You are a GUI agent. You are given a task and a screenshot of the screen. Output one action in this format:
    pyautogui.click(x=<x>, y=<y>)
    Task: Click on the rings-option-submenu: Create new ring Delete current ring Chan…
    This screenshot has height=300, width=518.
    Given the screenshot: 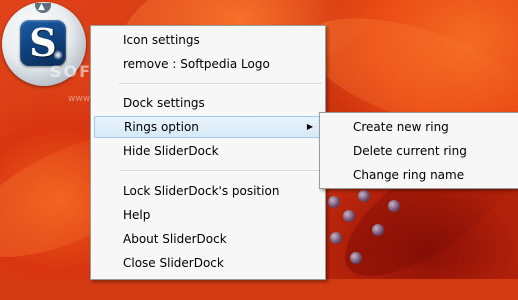 What is the action you would take?
    pyautogui.click(x=418, y=150)
    